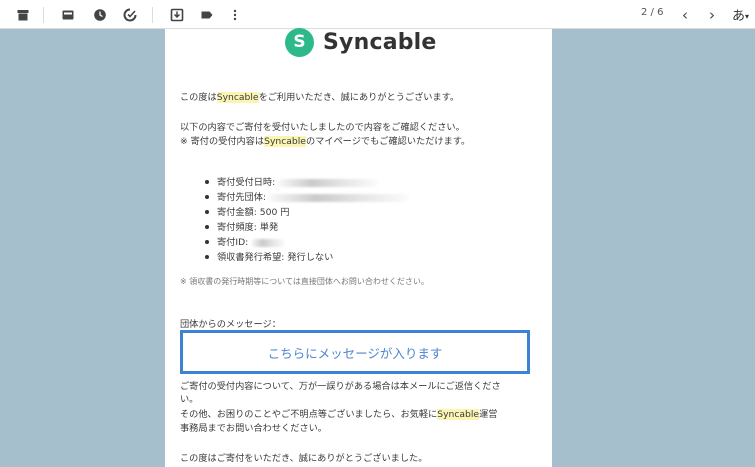 Image resolution: width=755 pixels, height=467 pixels. Describe the element at coordinates (304, 281) in the screenshot. I see `receipt-note: ※ 領収書の発行時期等については直接団体へお問い合わせください。` at that location.